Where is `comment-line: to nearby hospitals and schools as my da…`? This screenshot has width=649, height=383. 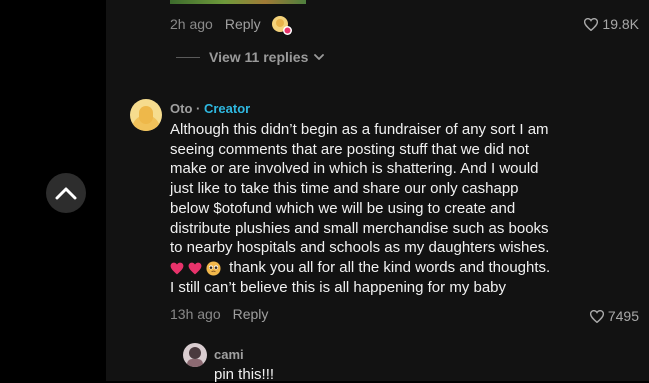
comment-line: to nearby hospitals and schools as my da… is located at coordinates (360, 248).